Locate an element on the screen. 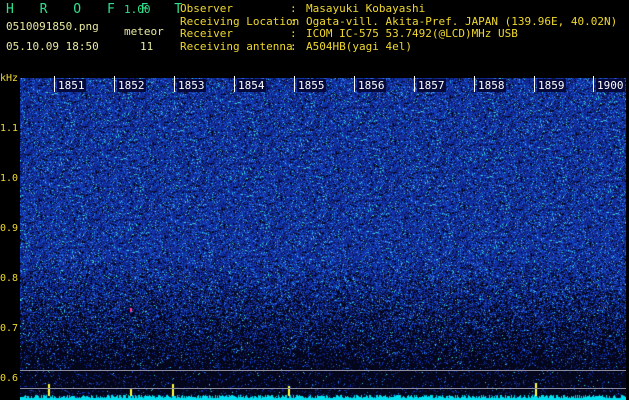  y-tick-label: 1.0 is located at coordinates (9, 178).